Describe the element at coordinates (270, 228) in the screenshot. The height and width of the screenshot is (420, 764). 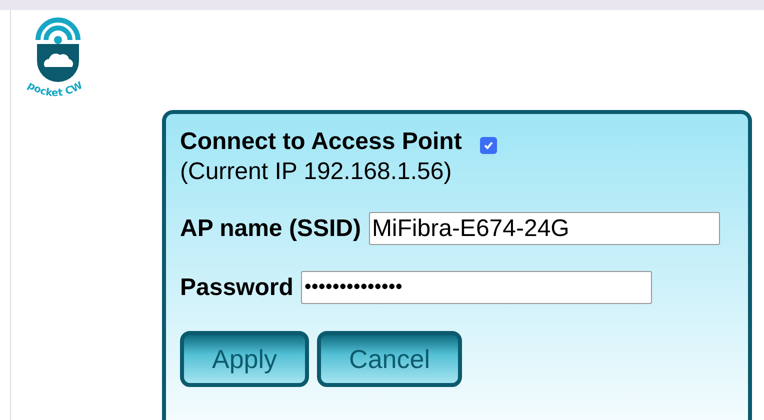
I see `ssid-label: AP name (SSID)` at that location.